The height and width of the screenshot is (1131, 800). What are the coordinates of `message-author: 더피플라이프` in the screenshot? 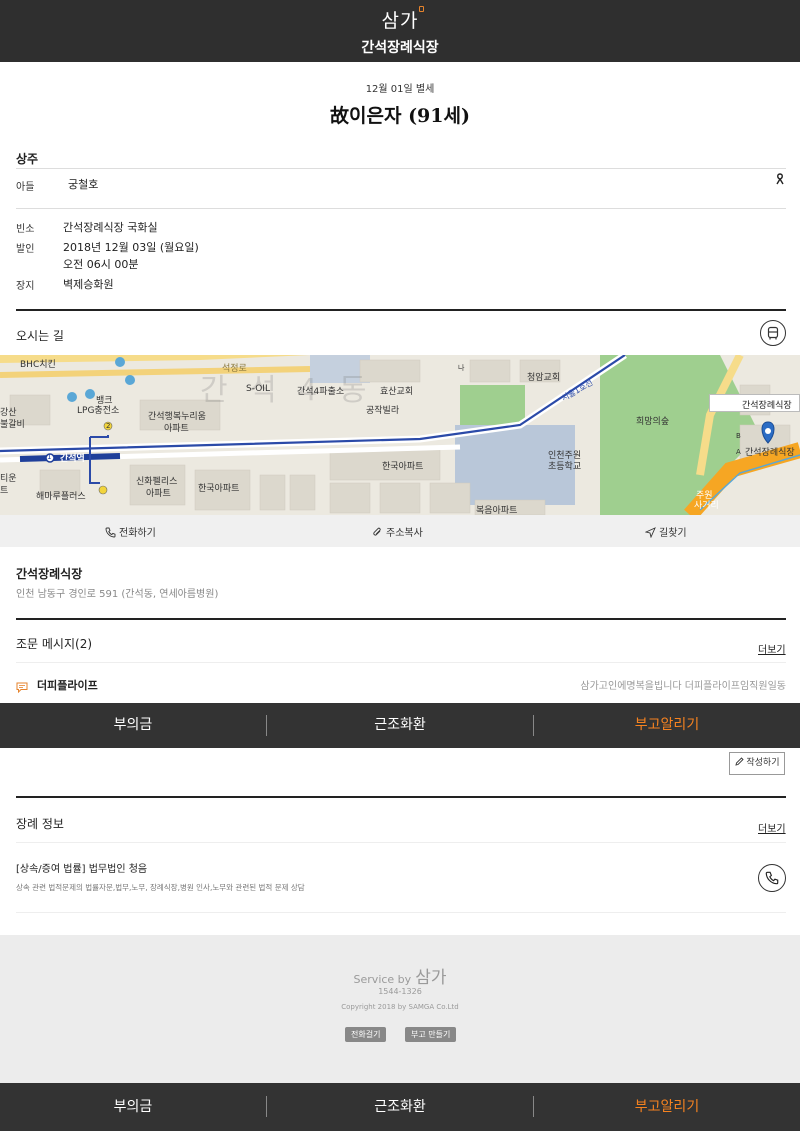 It's located at (67, 685).